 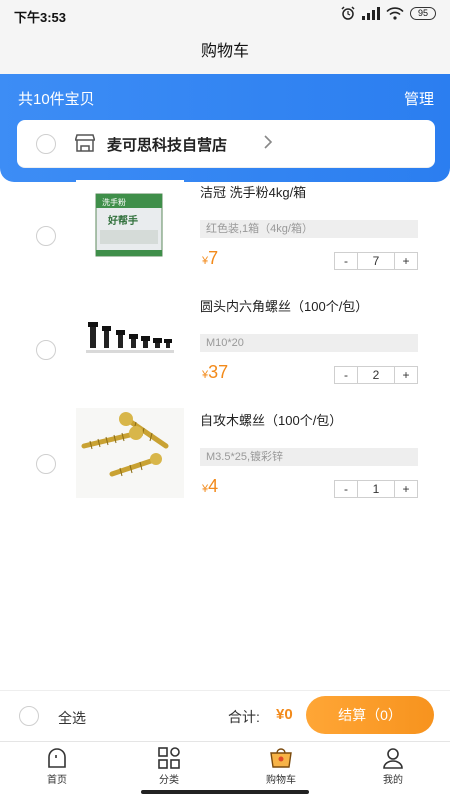 I want to click on category-icon, so click(x=169, y=758).